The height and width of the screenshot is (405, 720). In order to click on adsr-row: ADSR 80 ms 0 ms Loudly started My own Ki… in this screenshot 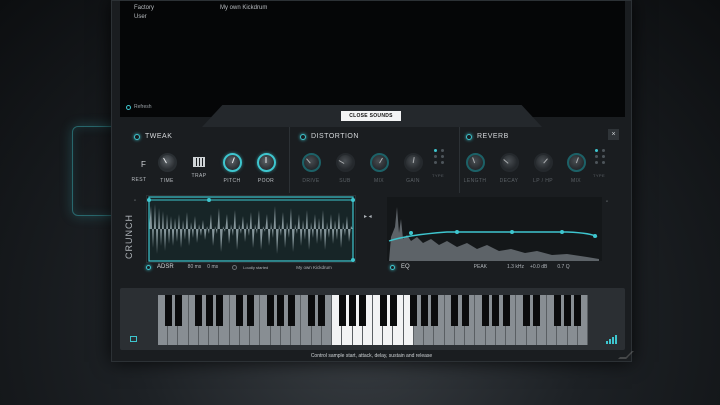, I will do `click(239, 267)`.